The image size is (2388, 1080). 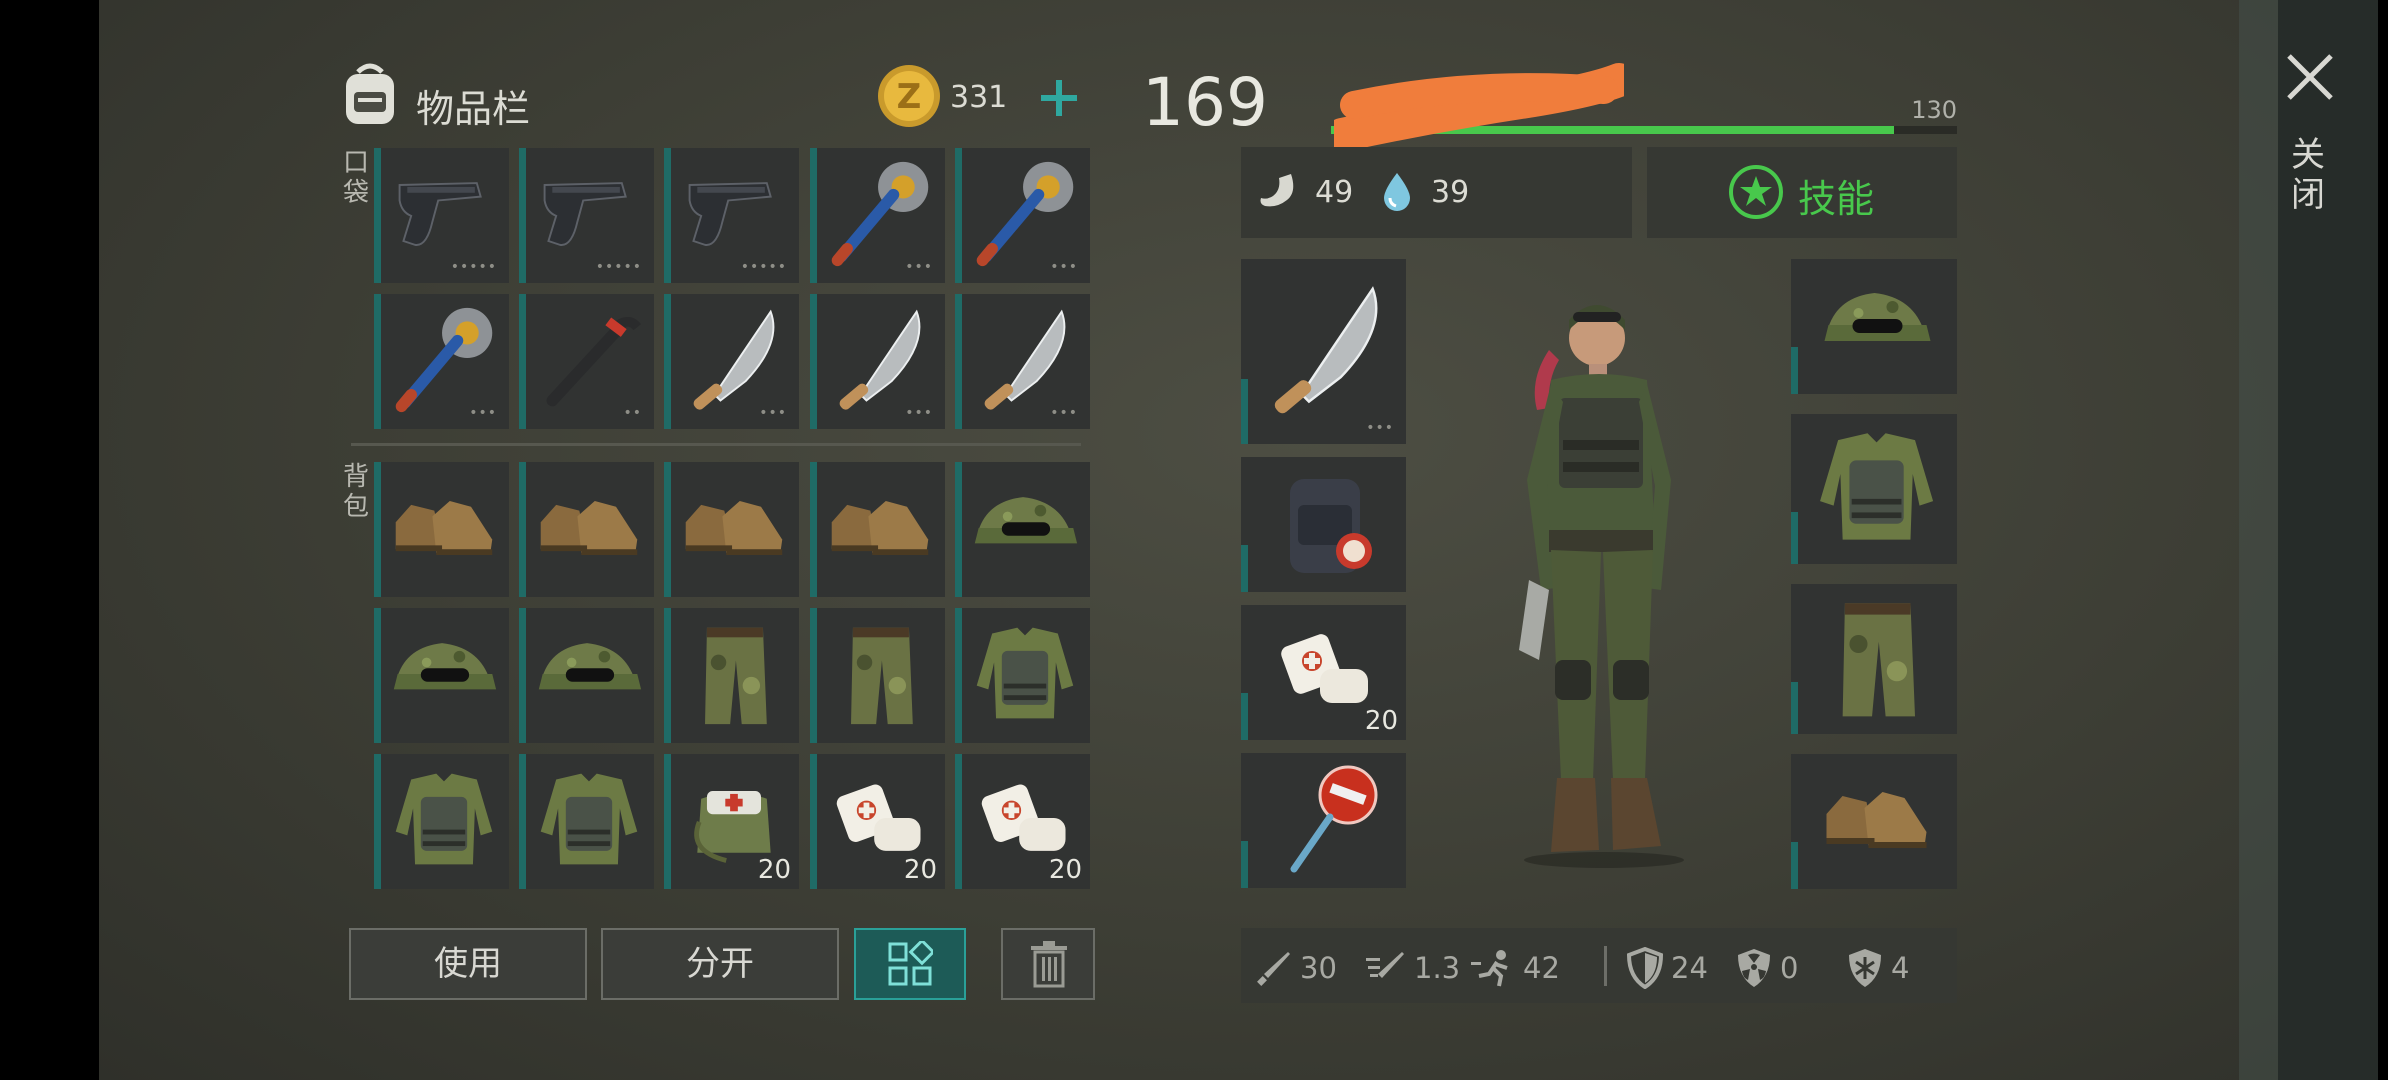 I want to click on machete-icon, so click(x=1326, y=350).